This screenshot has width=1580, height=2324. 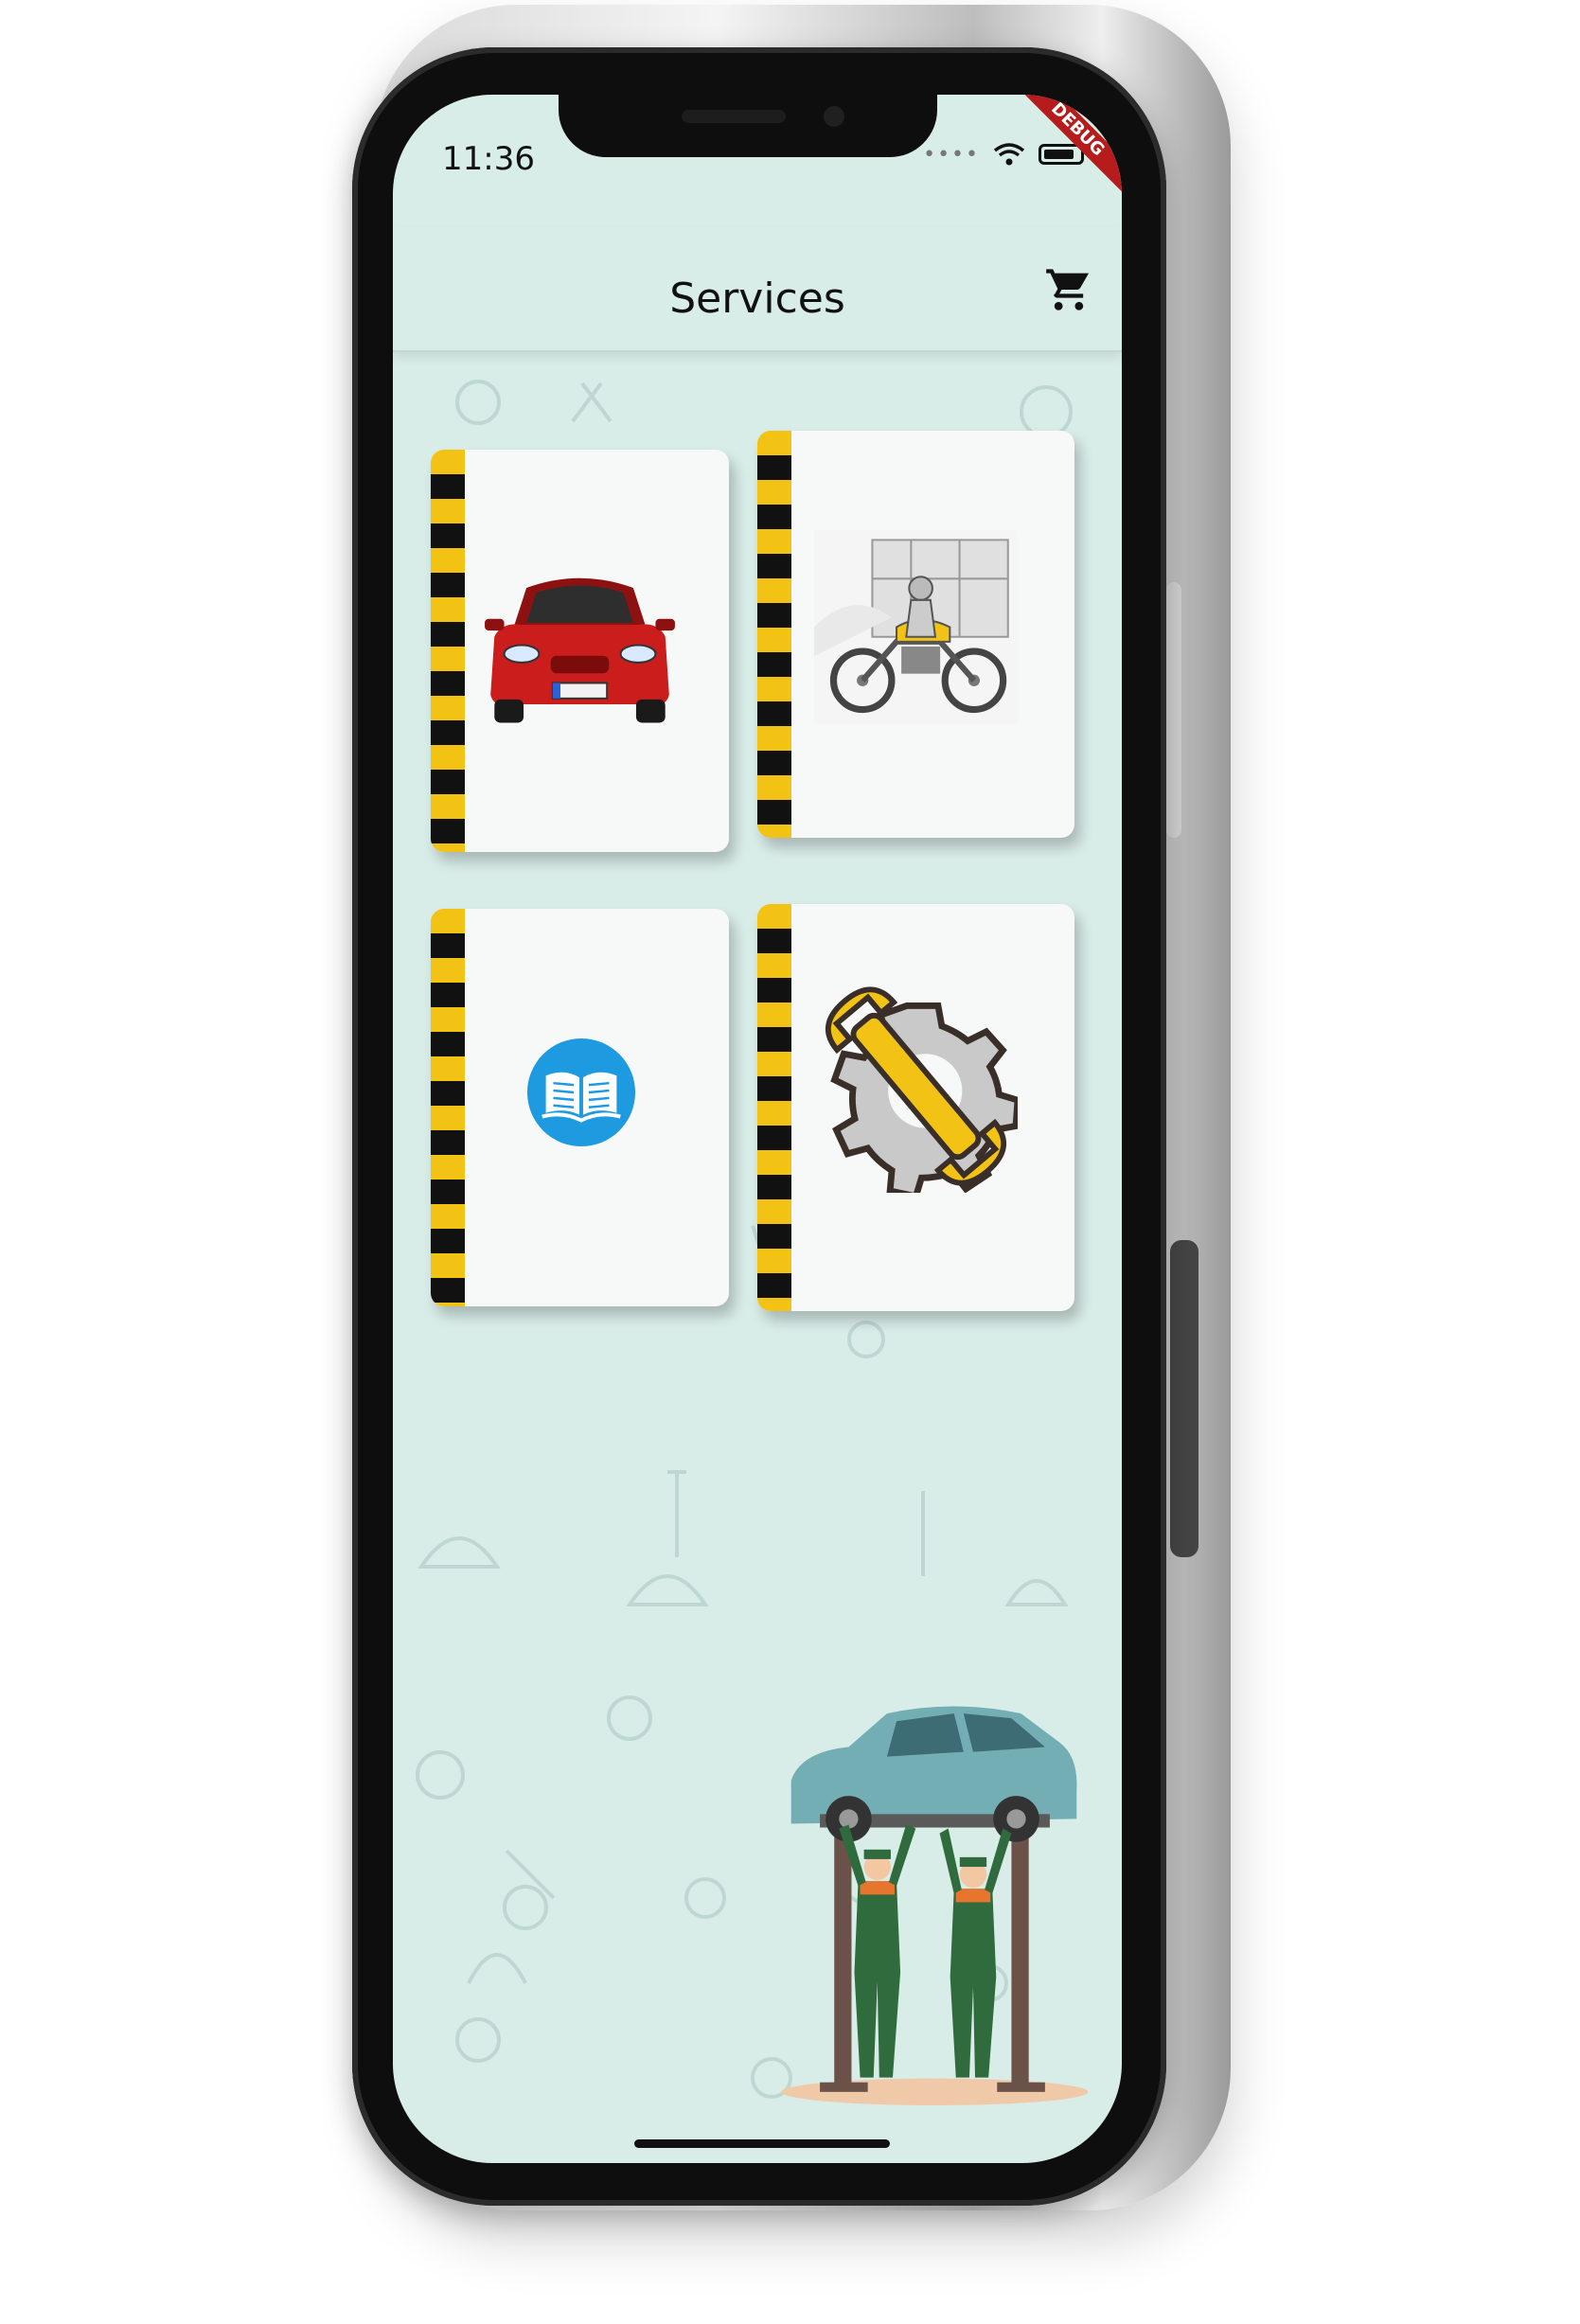 I want to click on cart-icon, so click(x=1069, y=290).